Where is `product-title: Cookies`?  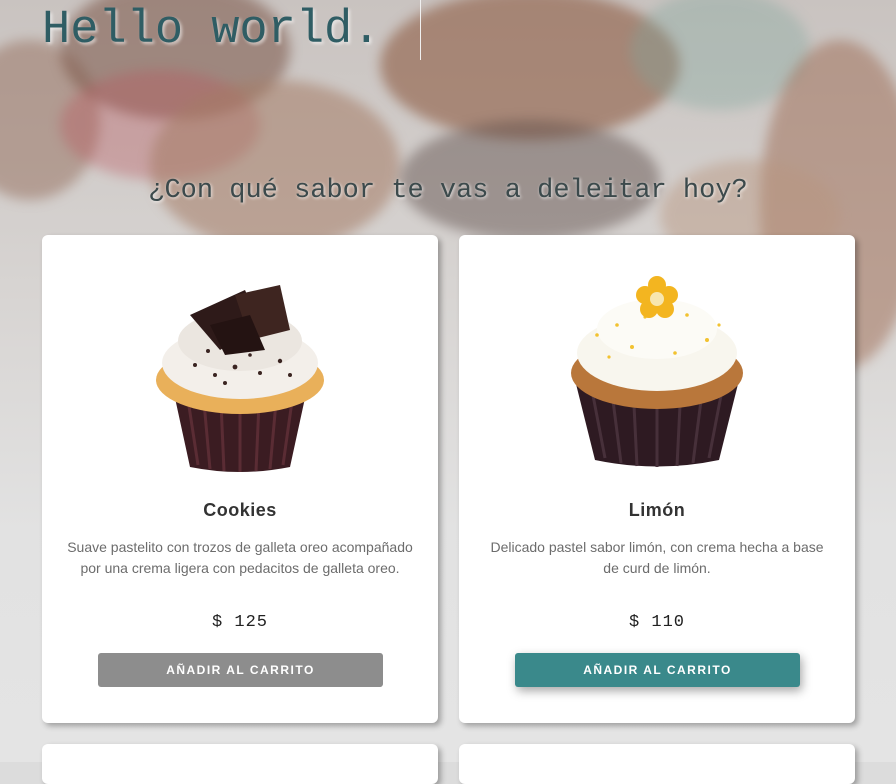
product-title: Cookies is located at coordinates (240, 510).